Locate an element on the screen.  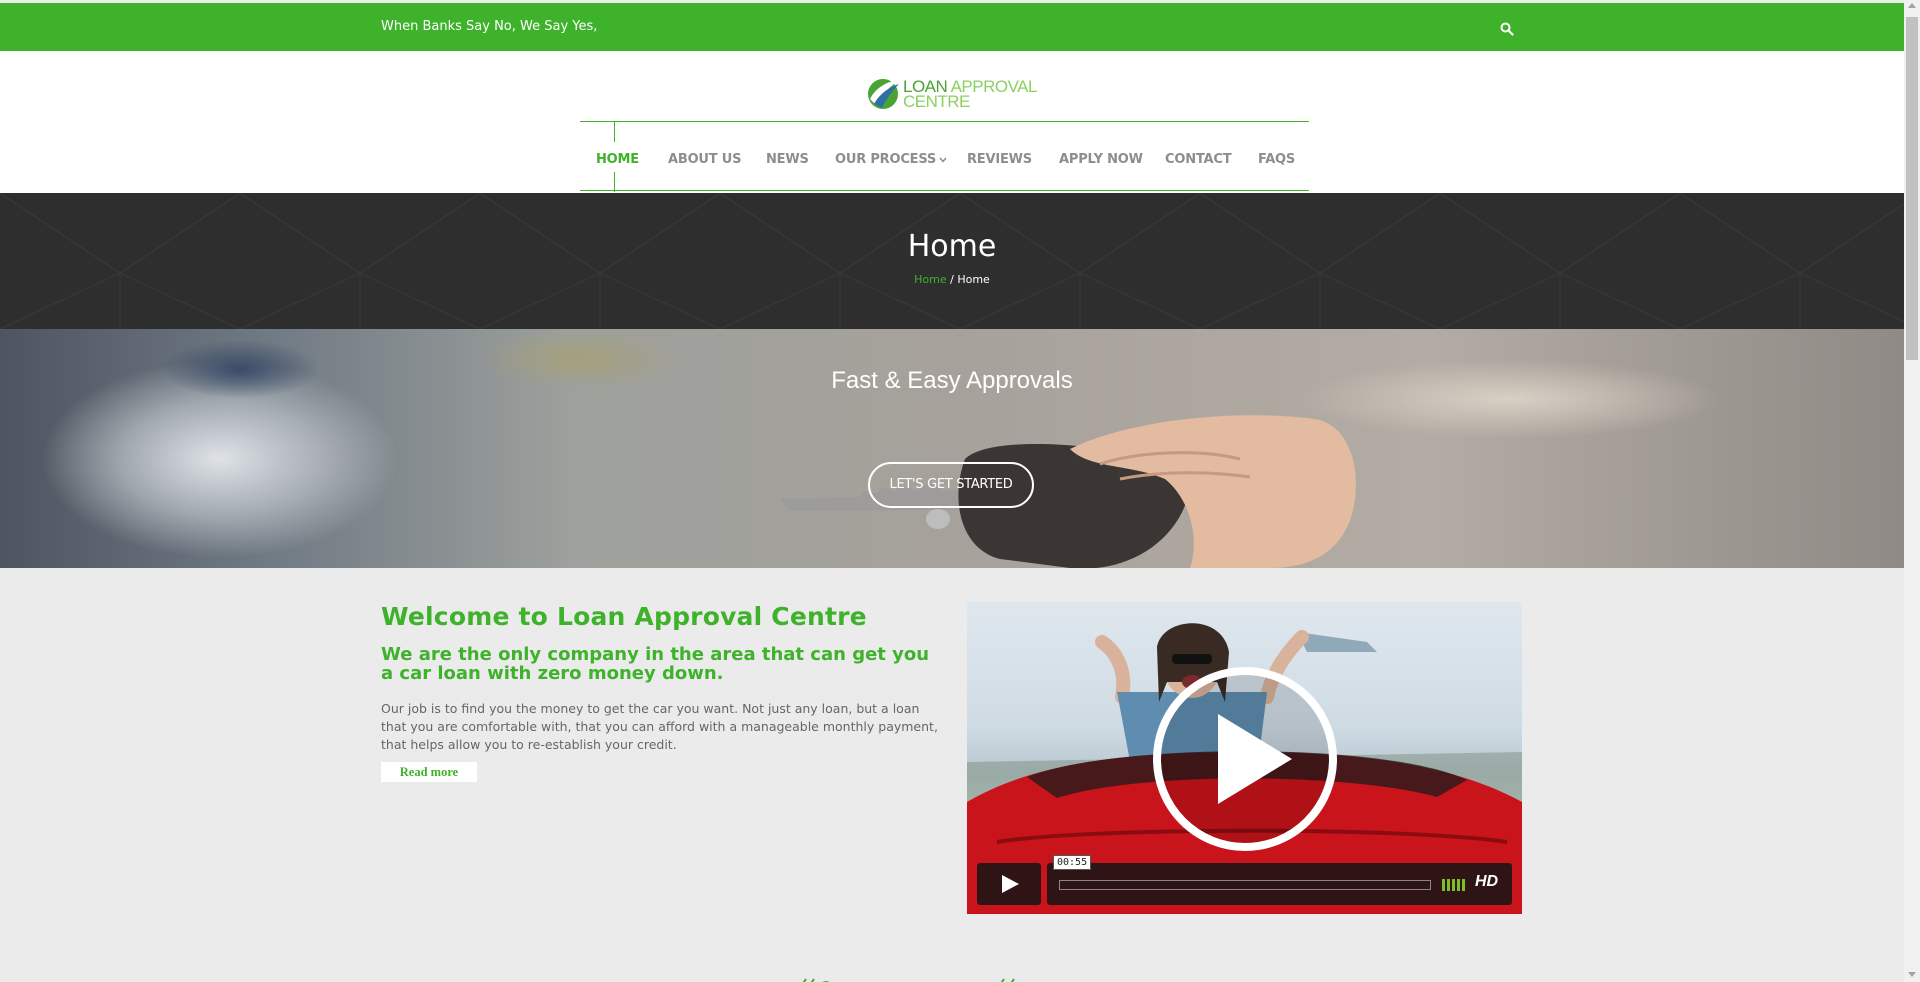
breadcrumb-current: Home is located at coordinates (973, 279).